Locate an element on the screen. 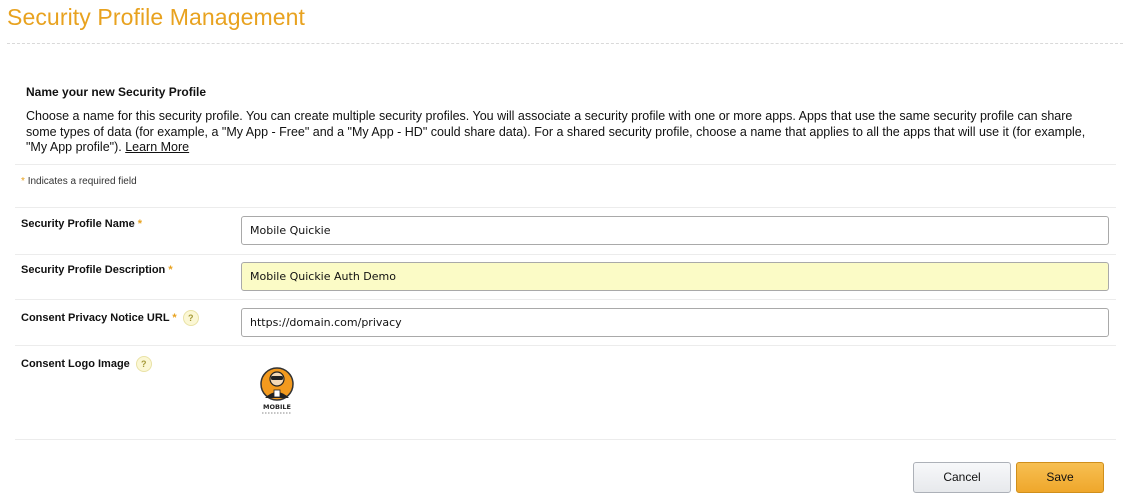 The image size is (1123, 500). save-button: Save is located at coordinates (1060, 477).